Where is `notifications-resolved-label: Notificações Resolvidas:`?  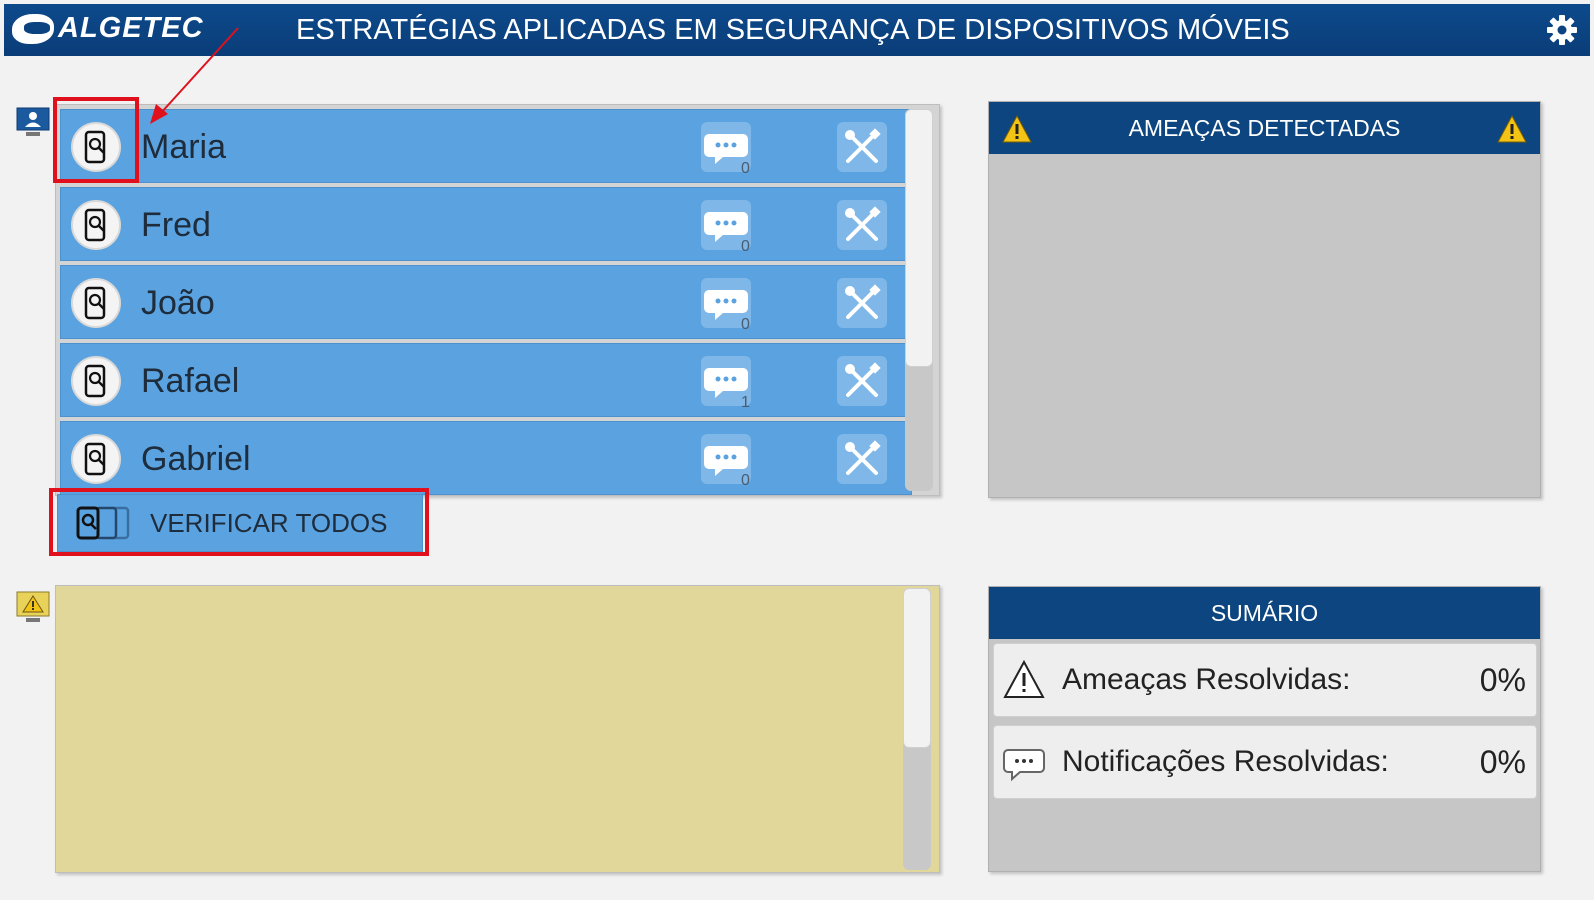
notifications-resolved-label: Notificações Resolvidas: is located at coordinates (1225, 761).